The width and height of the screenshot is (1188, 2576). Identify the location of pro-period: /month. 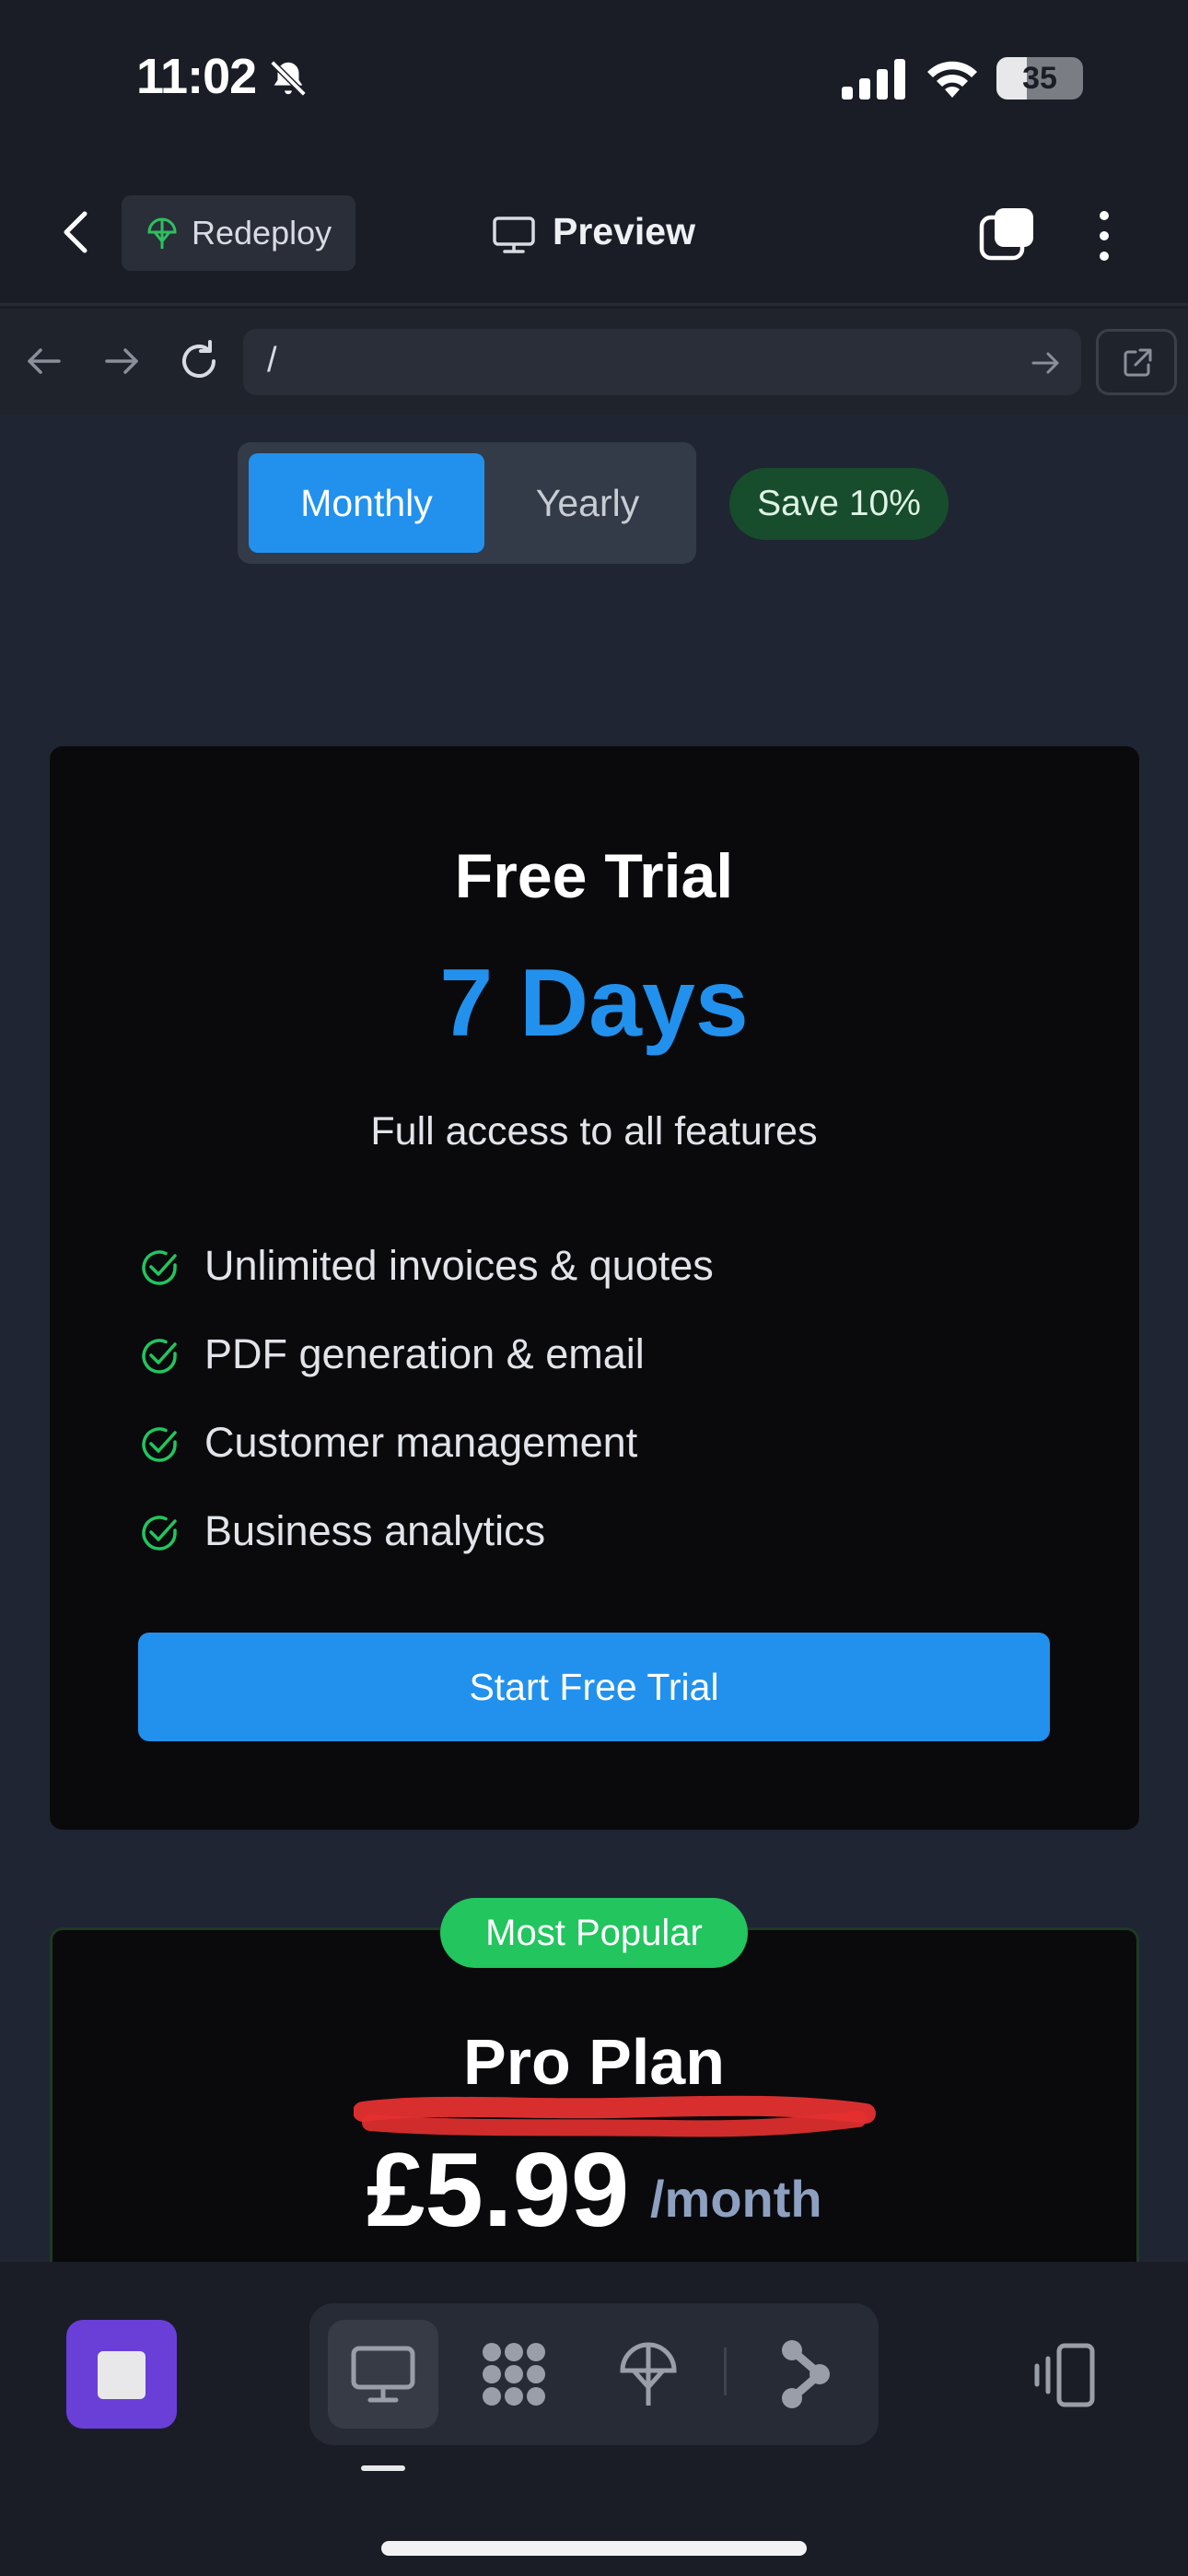
(736, 2199).